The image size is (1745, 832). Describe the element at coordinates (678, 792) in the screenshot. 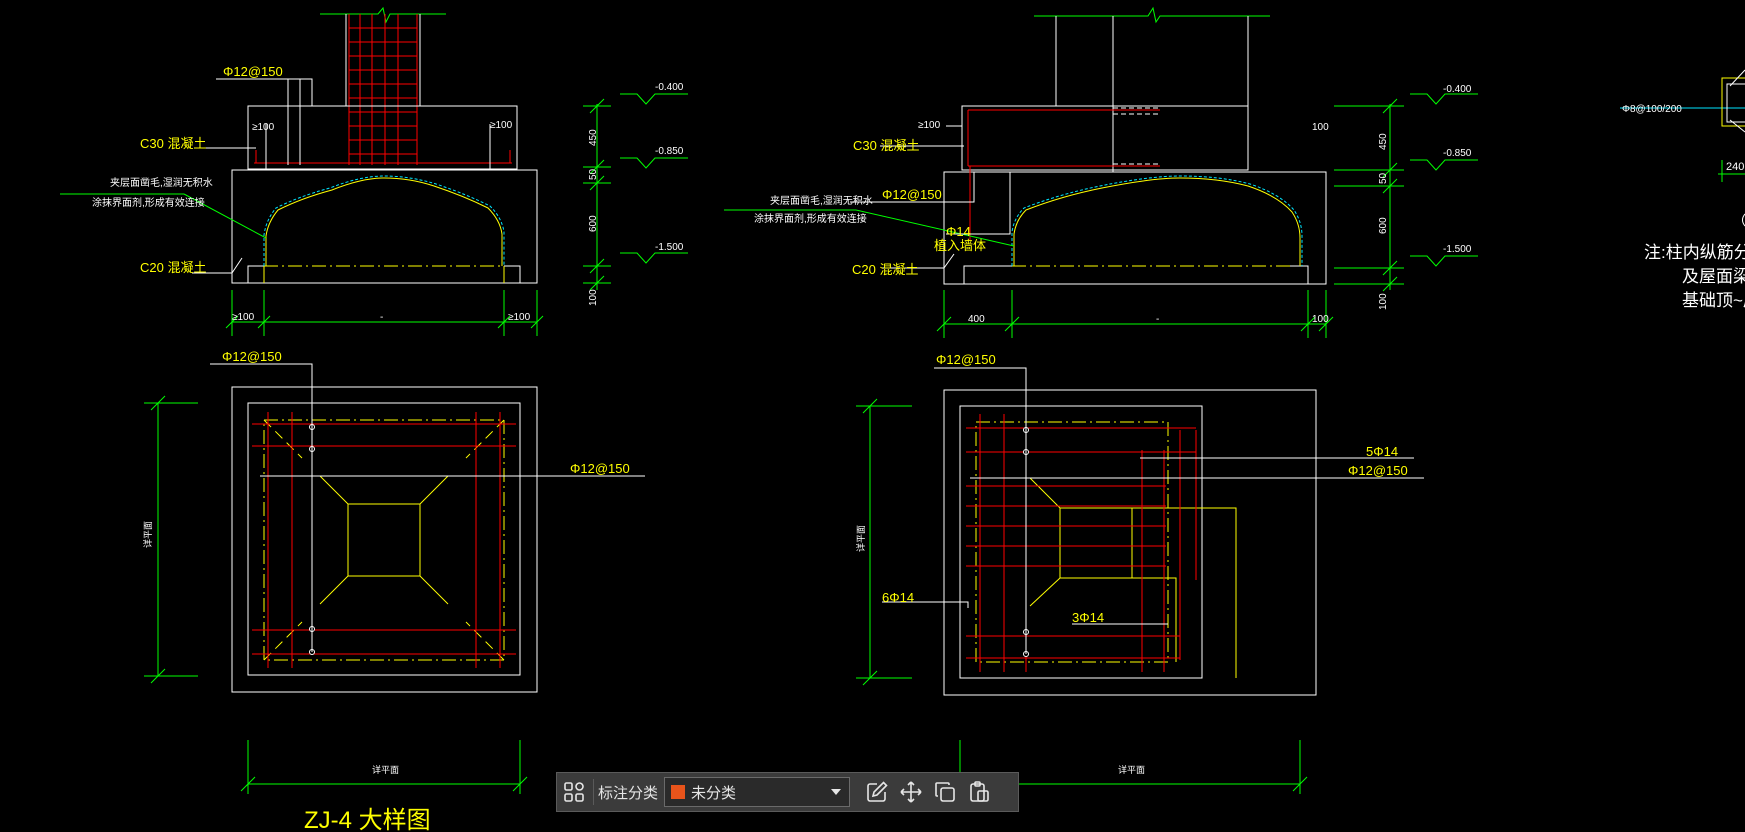

I see `category-color-swatch` at that location.